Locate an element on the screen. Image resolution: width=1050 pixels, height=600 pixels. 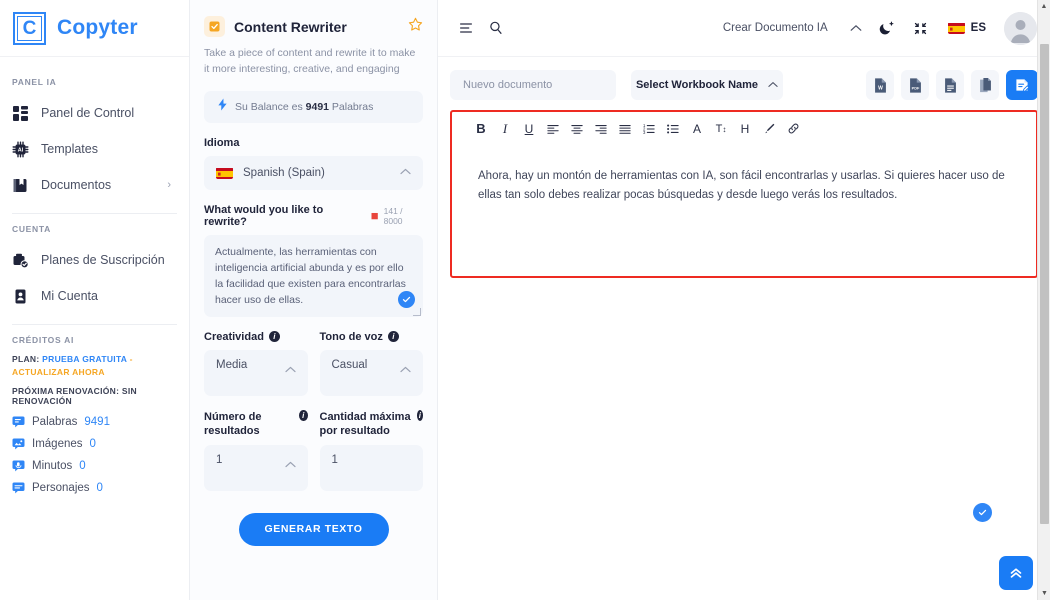
align-justify-button is located at coordinates (625, 128).